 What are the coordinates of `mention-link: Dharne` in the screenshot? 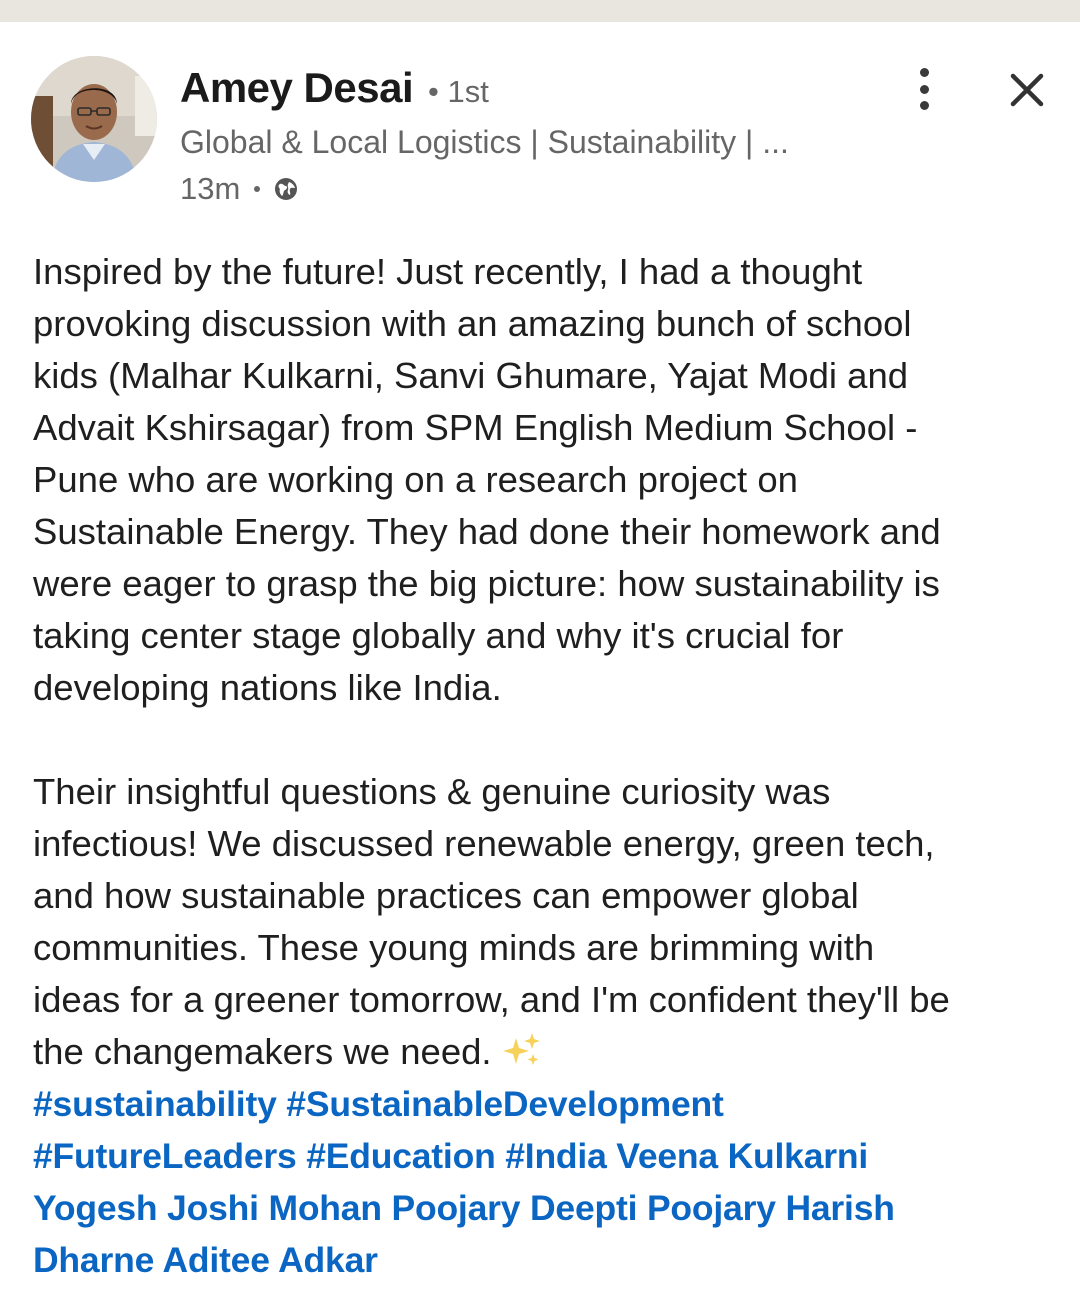 It's located at (93, 1260).